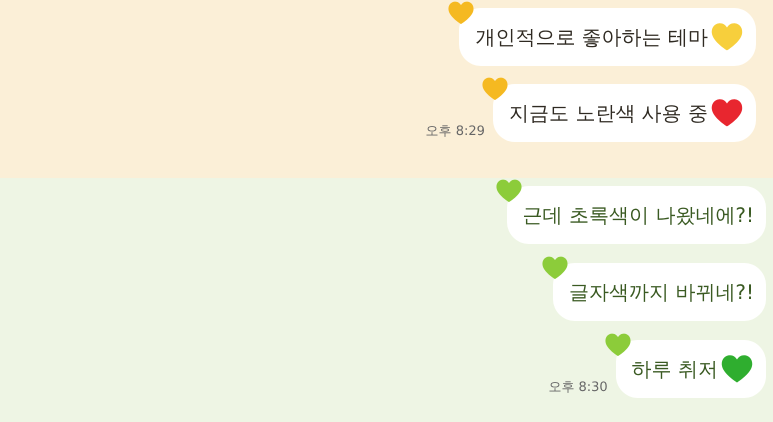  What do you see at coordinates (591, 37) in the screenshot?
I see `message-text: 개인적으로 좋아하는 테마` at bounding box center [591, 37].